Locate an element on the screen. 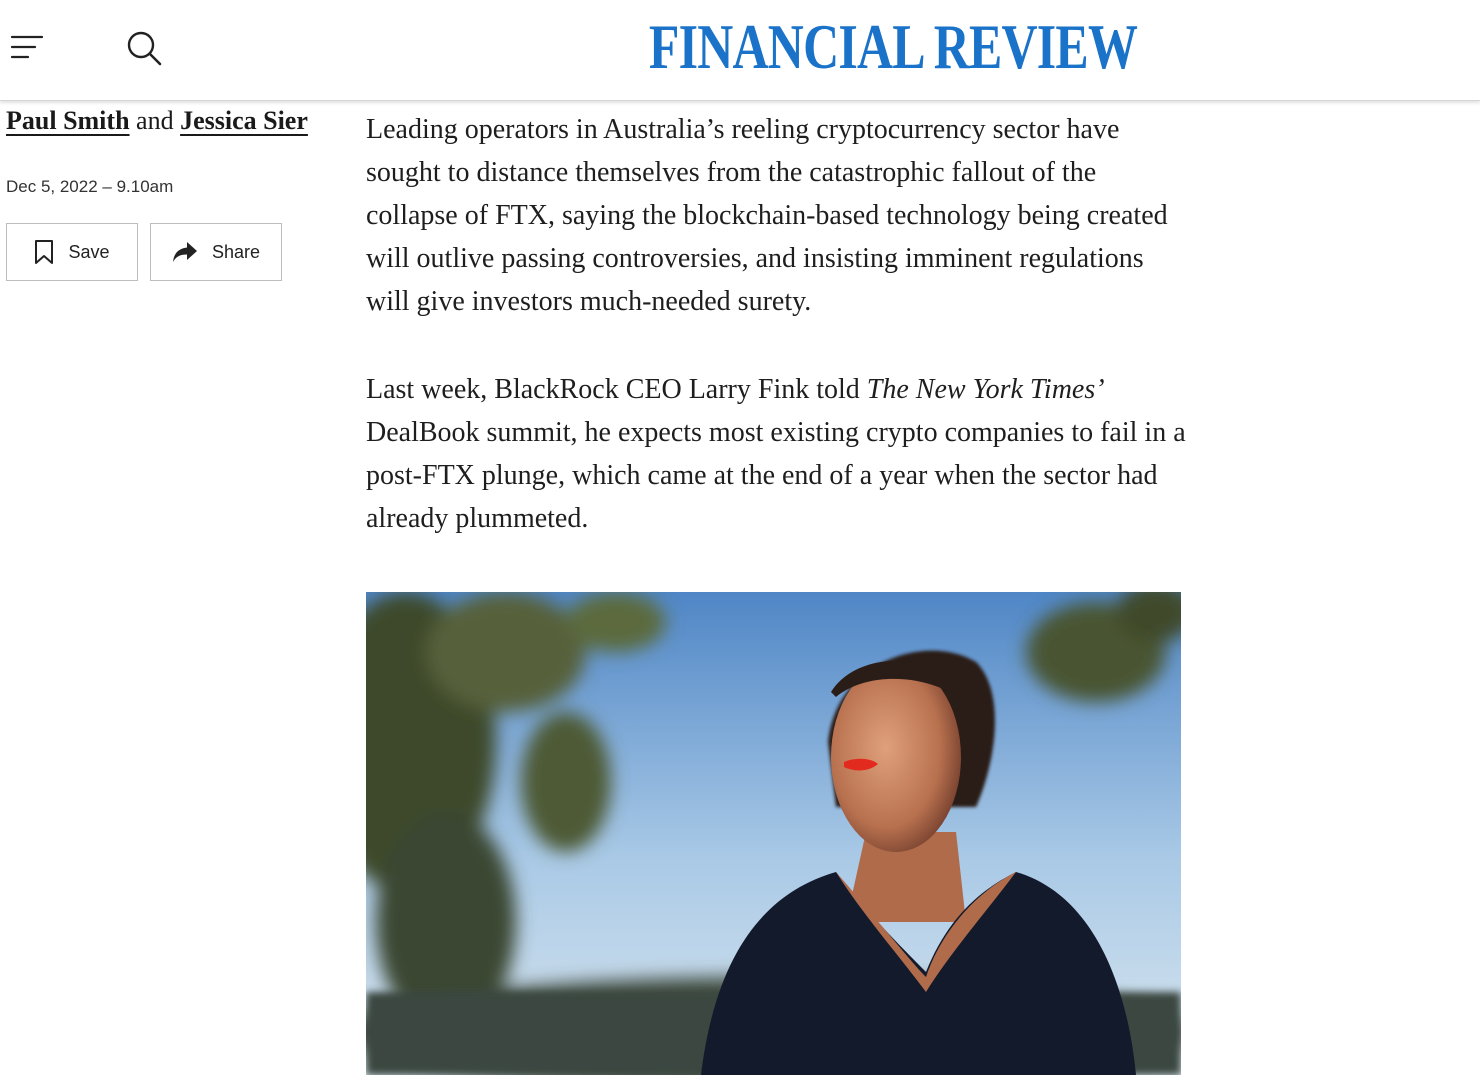 This screenshot has height=1075, width=1480. byline: Paul Smith and Jessica Sier is located at coordinates (157, 121).